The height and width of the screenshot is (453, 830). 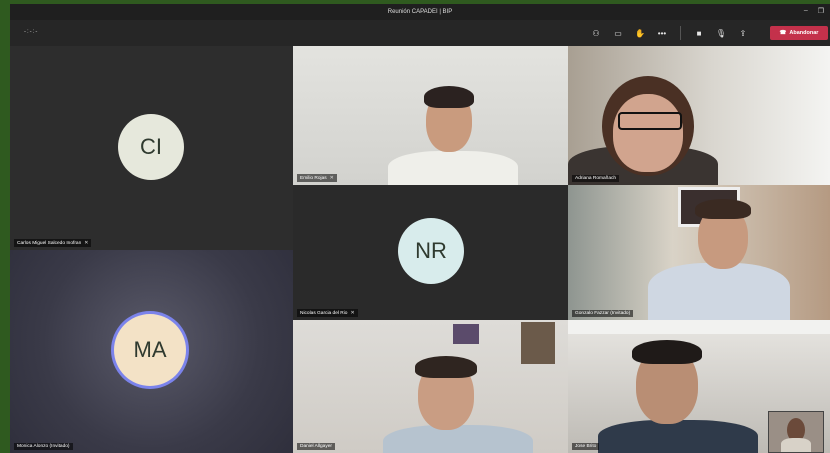 I want to click on participant-name: Jose Brito, so click(x=586, y=446).